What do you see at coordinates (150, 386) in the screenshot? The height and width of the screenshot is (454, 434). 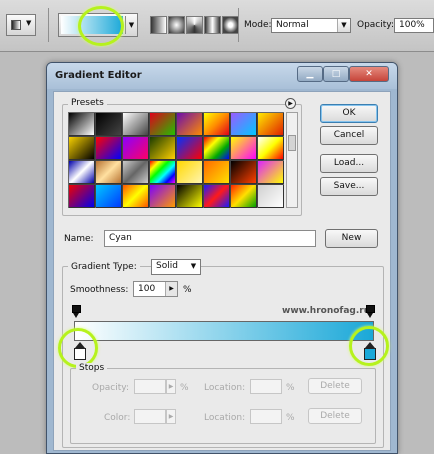 I see `stops-opacity-field` at bounding box center [150, 386].